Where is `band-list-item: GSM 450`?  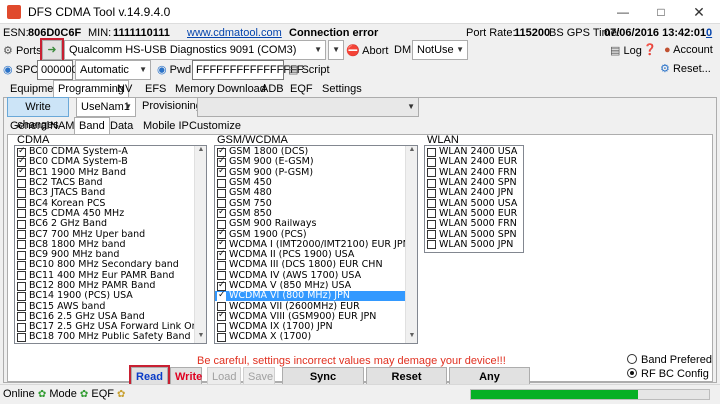
band-list-item: GSM 450 is located at coordinates (316, 183).